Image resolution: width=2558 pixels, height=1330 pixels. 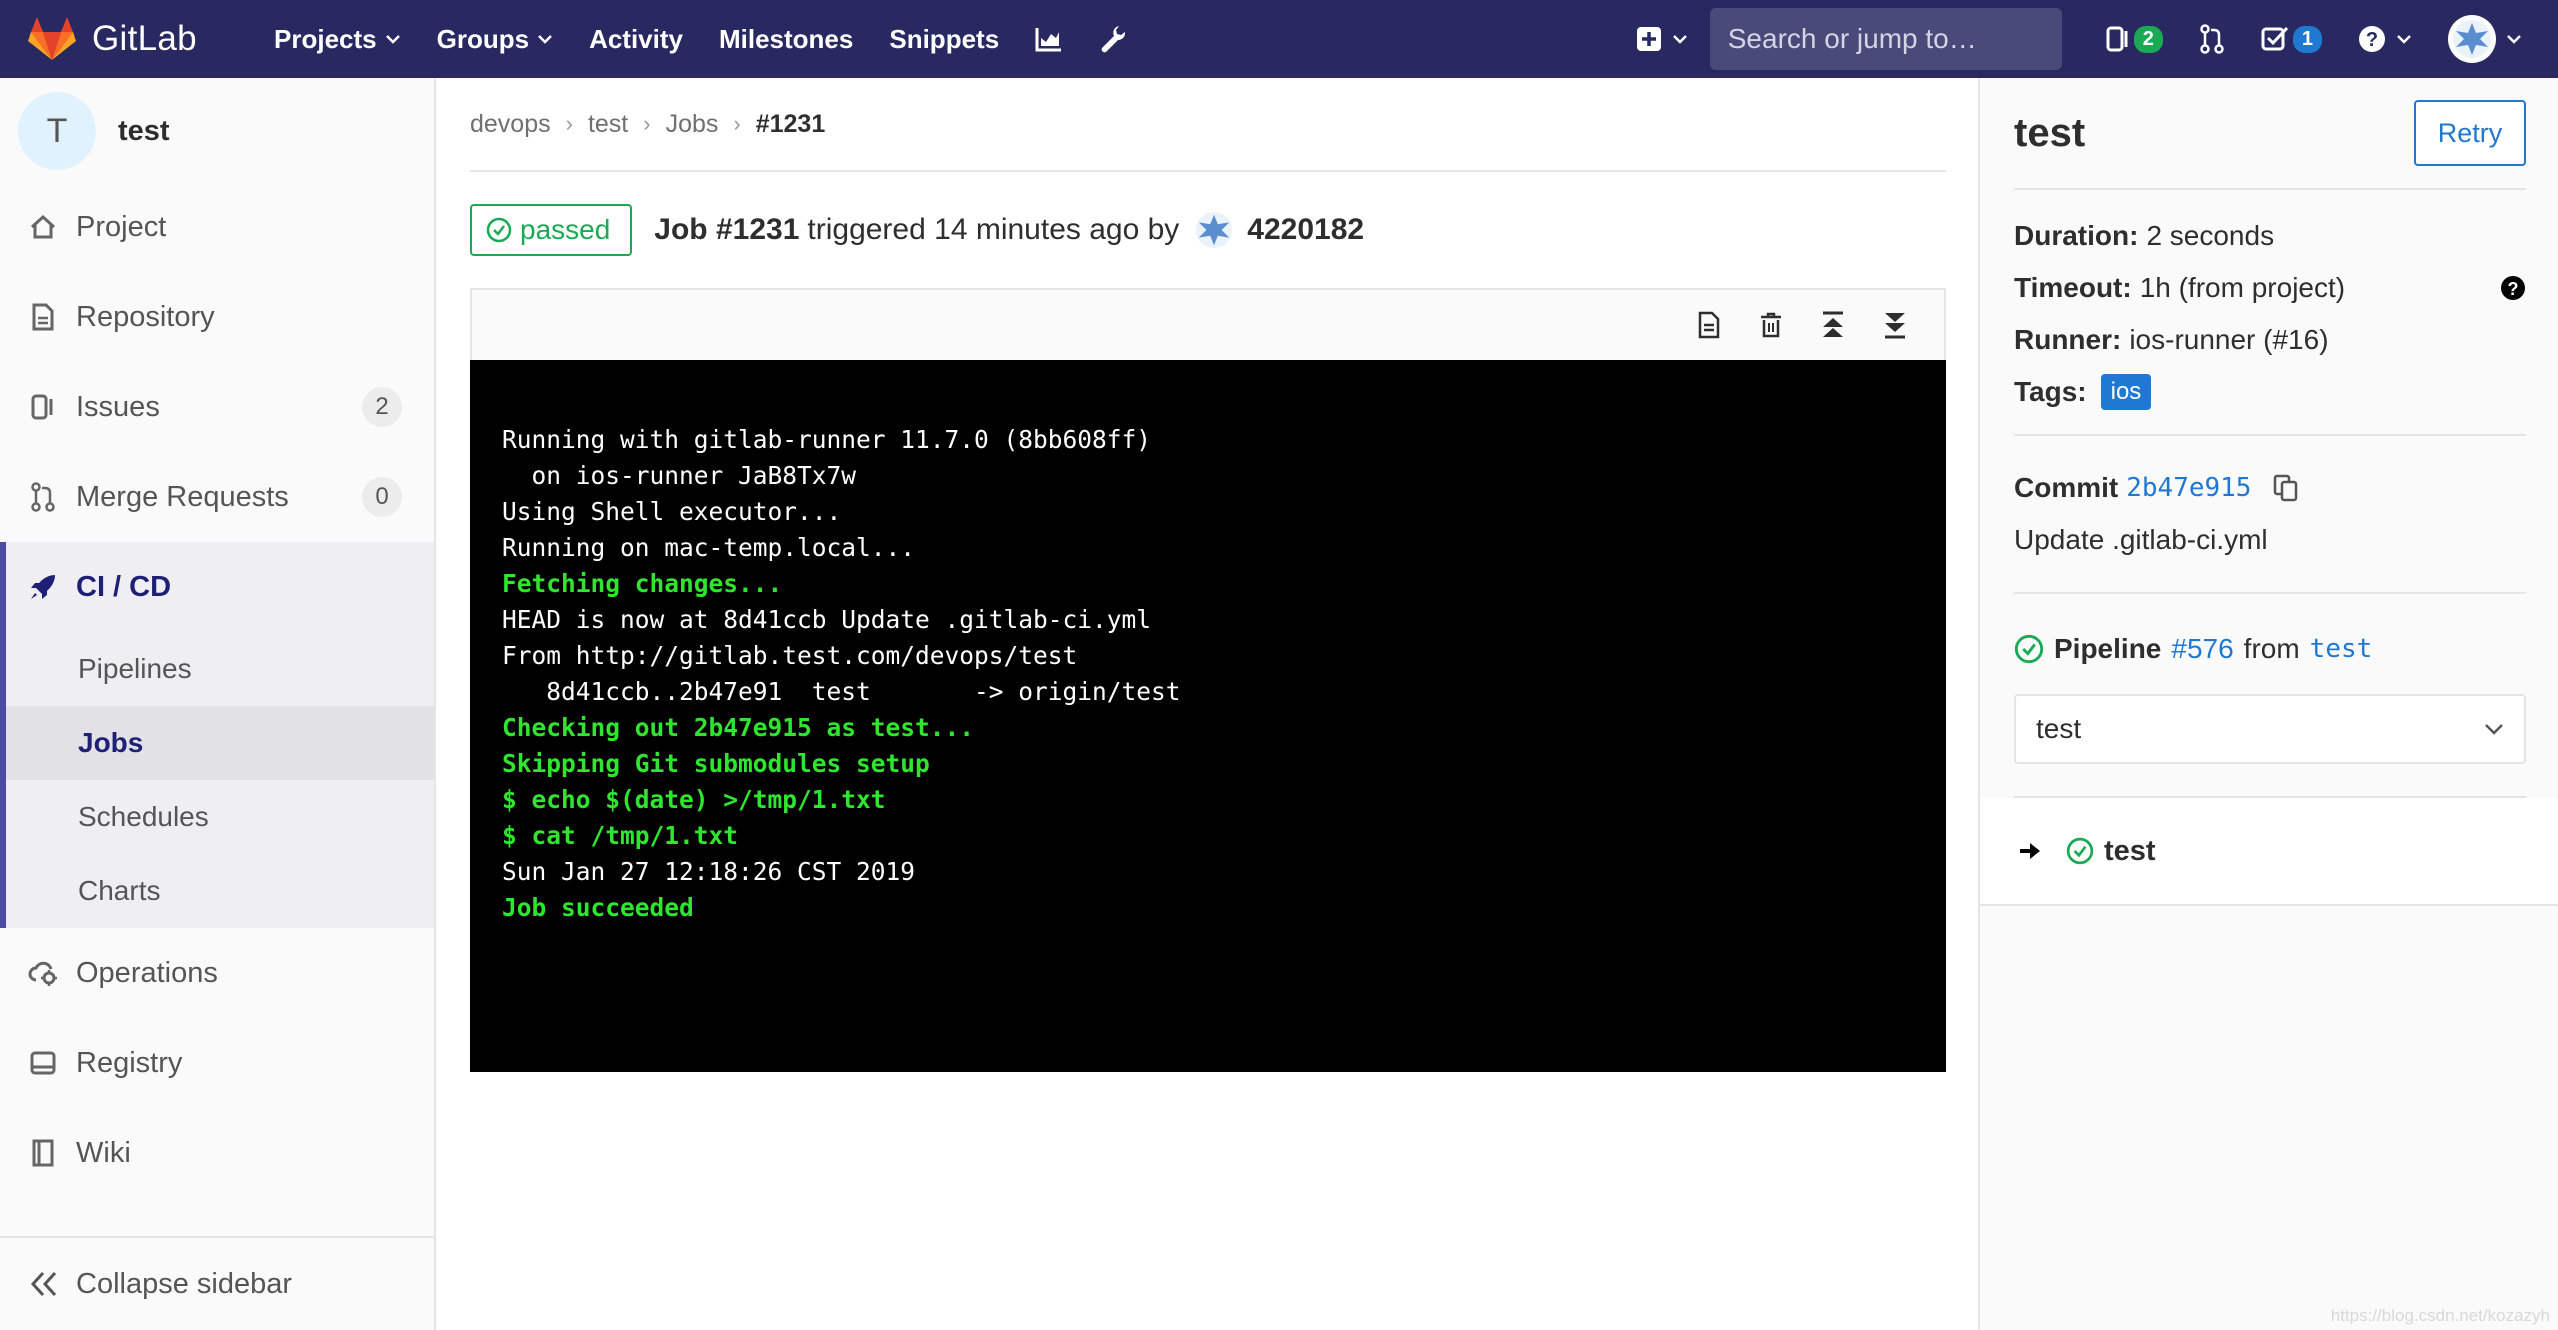 What do you see at coordinates (1908, 39) in the screenshot?
I see `search-input` at bounding box center [1908, 39].